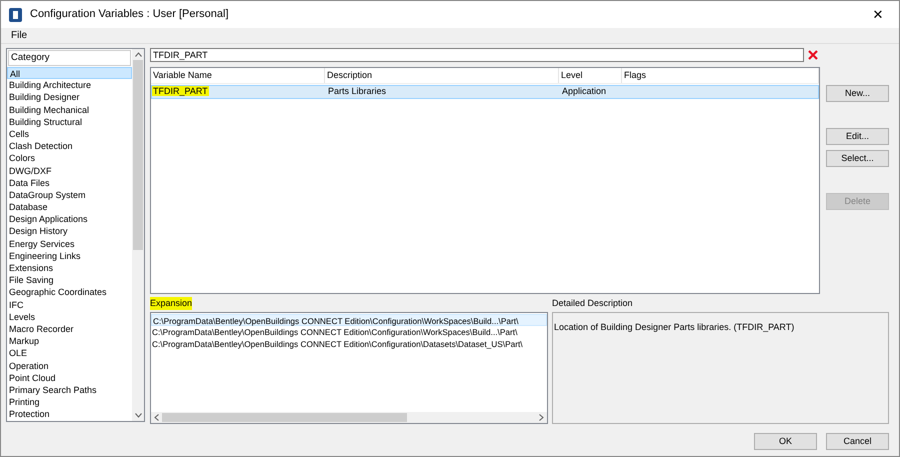 Image resolution: width=900 pixels, height=457 pixels. Describe the element at coordinates (69, 195) in the screenshot. I see `category-item: DataGroup System` at that location.